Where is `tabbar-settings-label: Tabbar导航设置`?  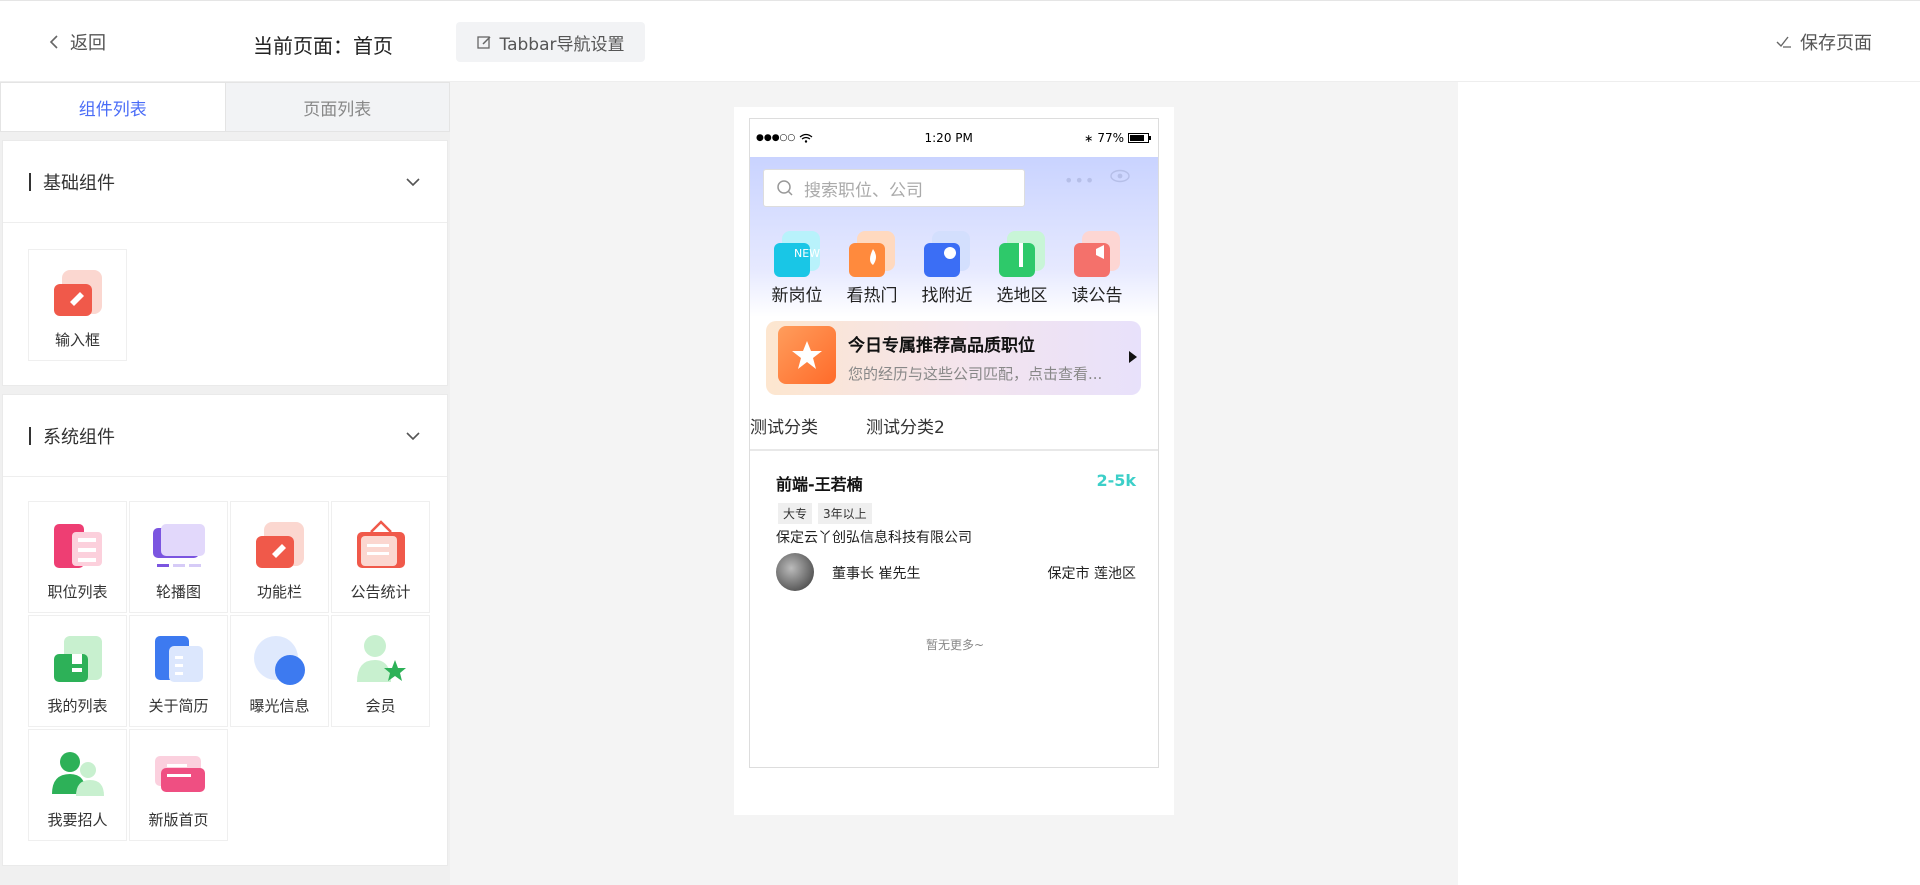
tabbar-settings-label: Tabbar导航设置 is located at coordinates (562, 44).